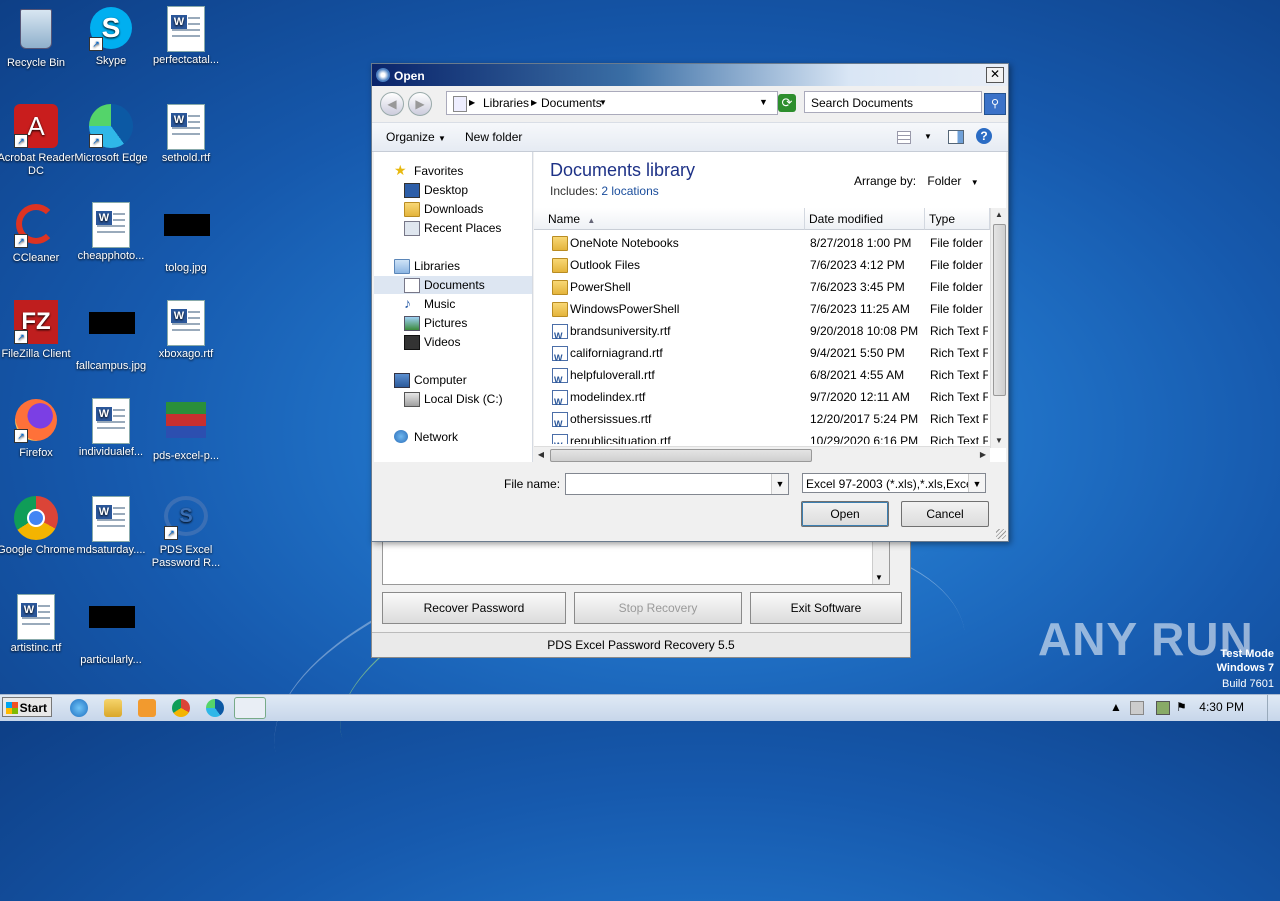 This screenshot has width=1280, height=901. What do you see at coordinates (763, 102) in the screenshot?
I see `address-dropdown-icon: ▼` at bounding box center [763, 102].